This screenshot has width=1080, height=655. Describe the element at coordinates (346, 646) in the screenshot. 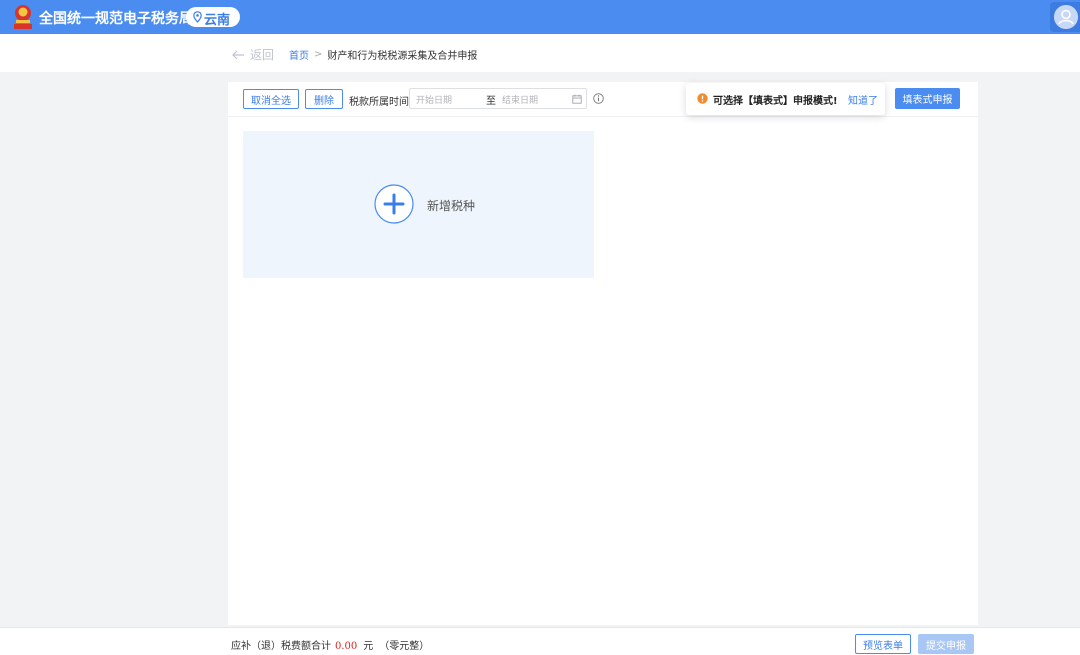

I see `tax-total-amount: 0.00` at that location.